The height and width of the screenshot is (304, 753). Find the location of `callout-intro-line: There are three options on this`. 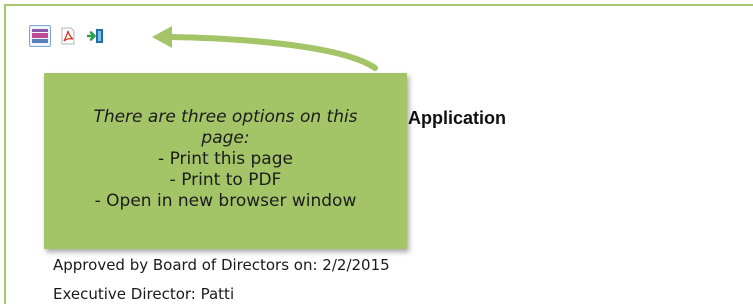

callout-intro-line: There are three options on this is located at coordinates (225, 116).